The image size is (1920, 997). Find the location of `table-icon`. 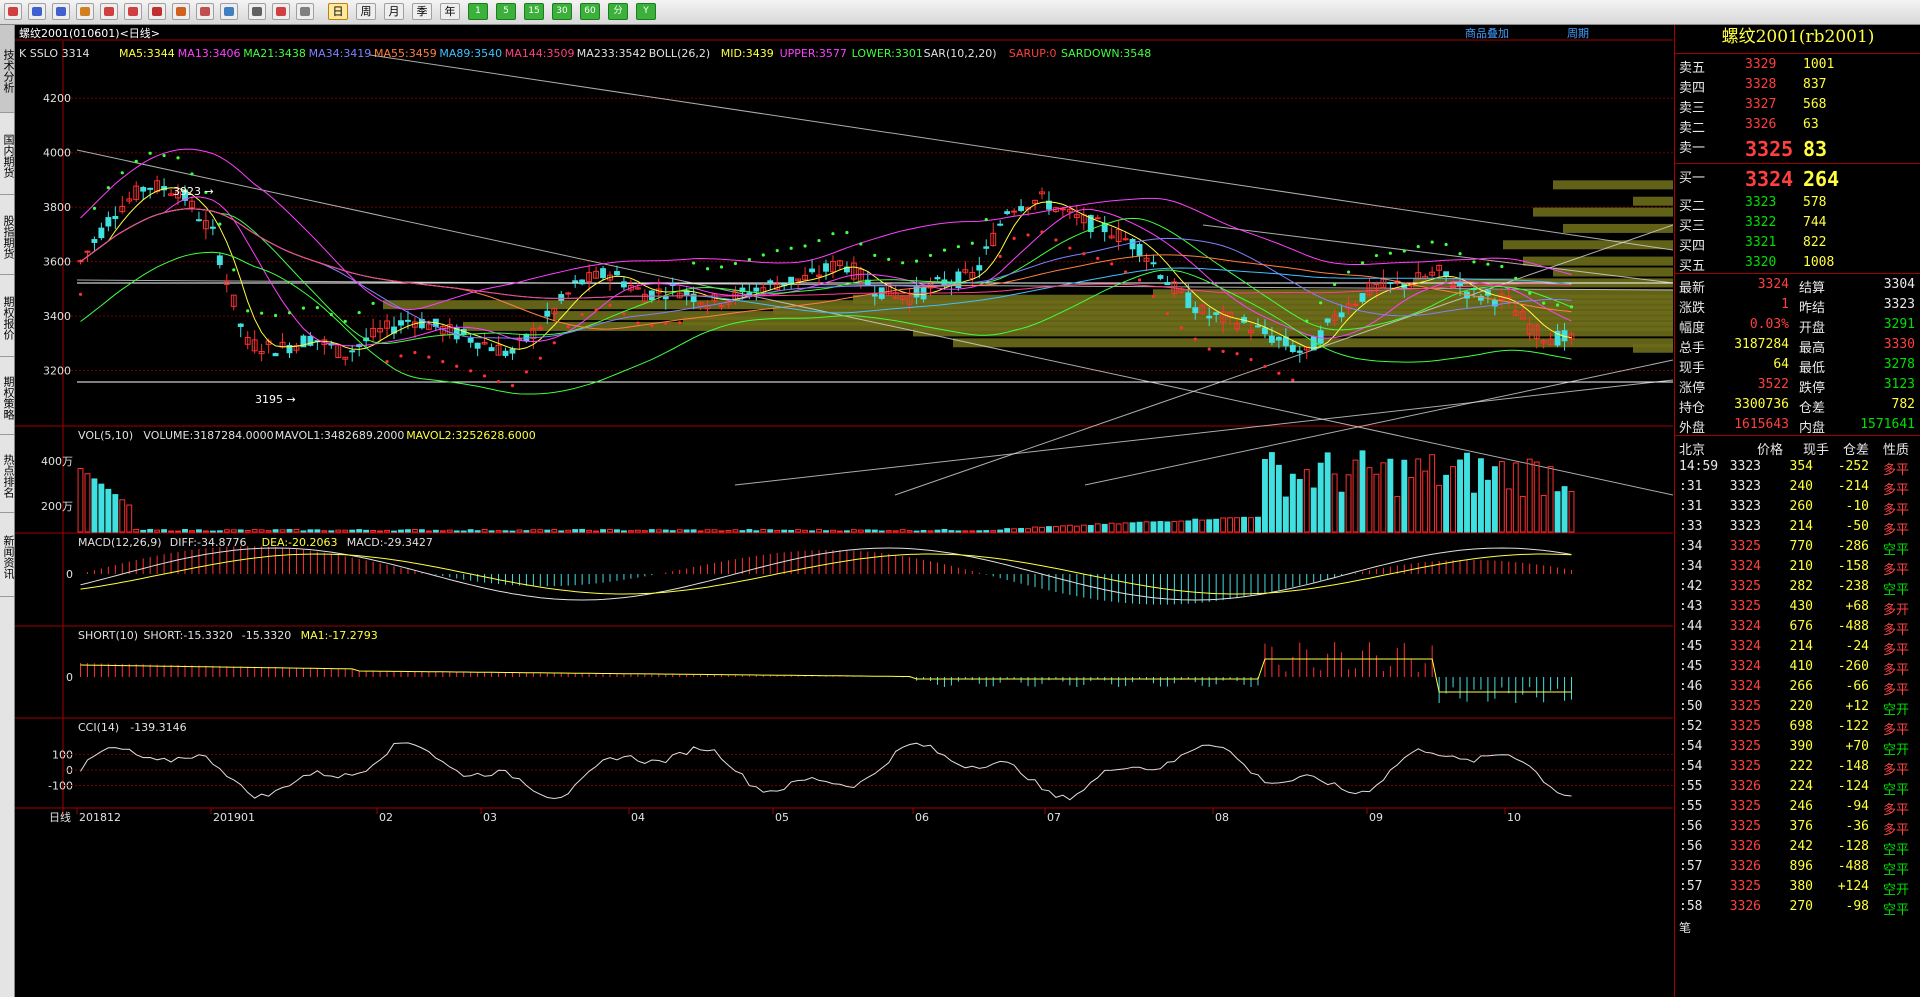

table-icon is located at coordinates (257, 11).